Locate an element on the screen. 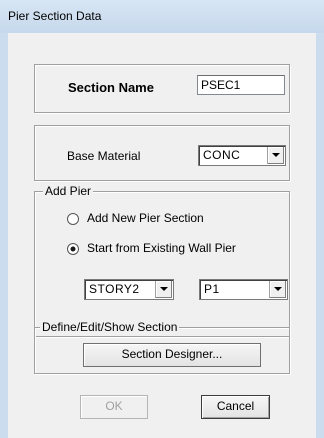 The image size is (324, 438). window-frame-right is located at coordinates (320, 235).